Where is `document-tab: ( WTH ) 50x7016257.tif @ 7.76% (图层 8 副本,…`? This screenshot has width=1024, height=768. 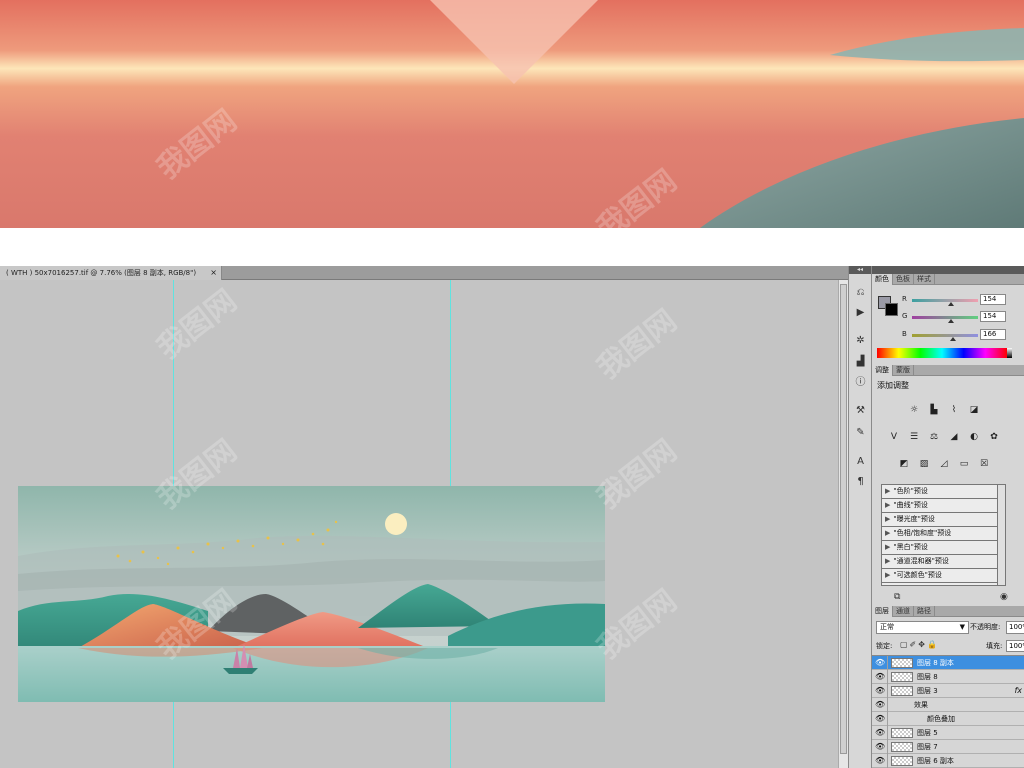
document-tab: ( WTH ) 50x7016257.tif @ 7.76% (图层 8 副本,… is located at coordinates (111, 273).